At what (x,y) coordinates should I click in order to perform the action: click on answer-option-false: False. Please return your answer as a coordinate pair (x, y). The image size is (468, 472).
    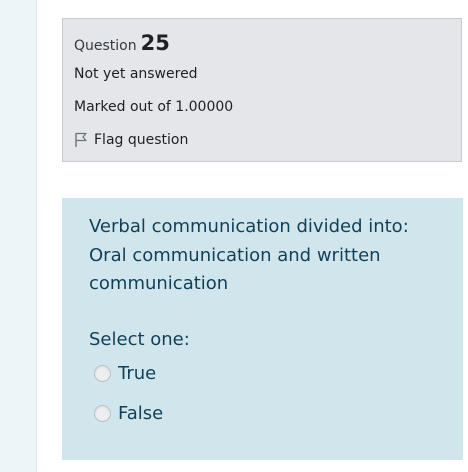
    Looking at the image, I should click on (128, 413).